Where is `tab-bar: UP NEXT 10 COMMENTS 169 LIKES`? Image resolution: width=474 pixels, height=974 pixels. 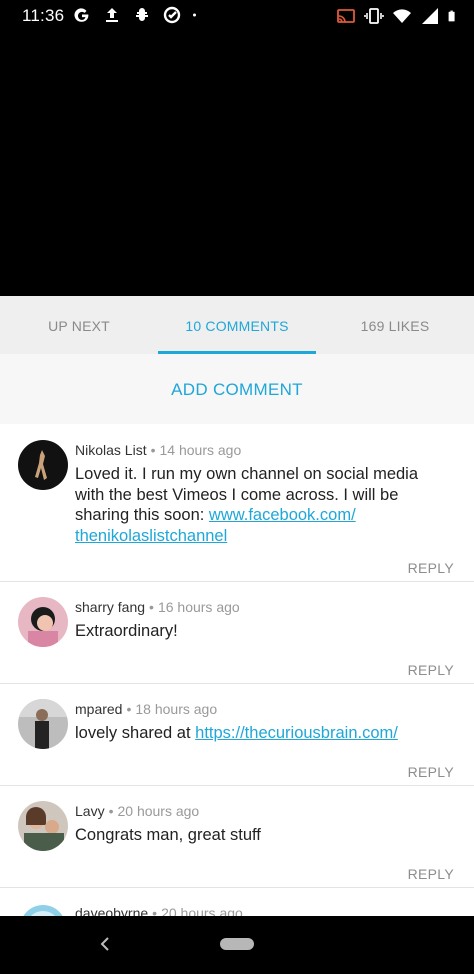 tab-bar: UP NEXT 10 COMMENTS 169 LIKES is located at coordinates (237, 325).